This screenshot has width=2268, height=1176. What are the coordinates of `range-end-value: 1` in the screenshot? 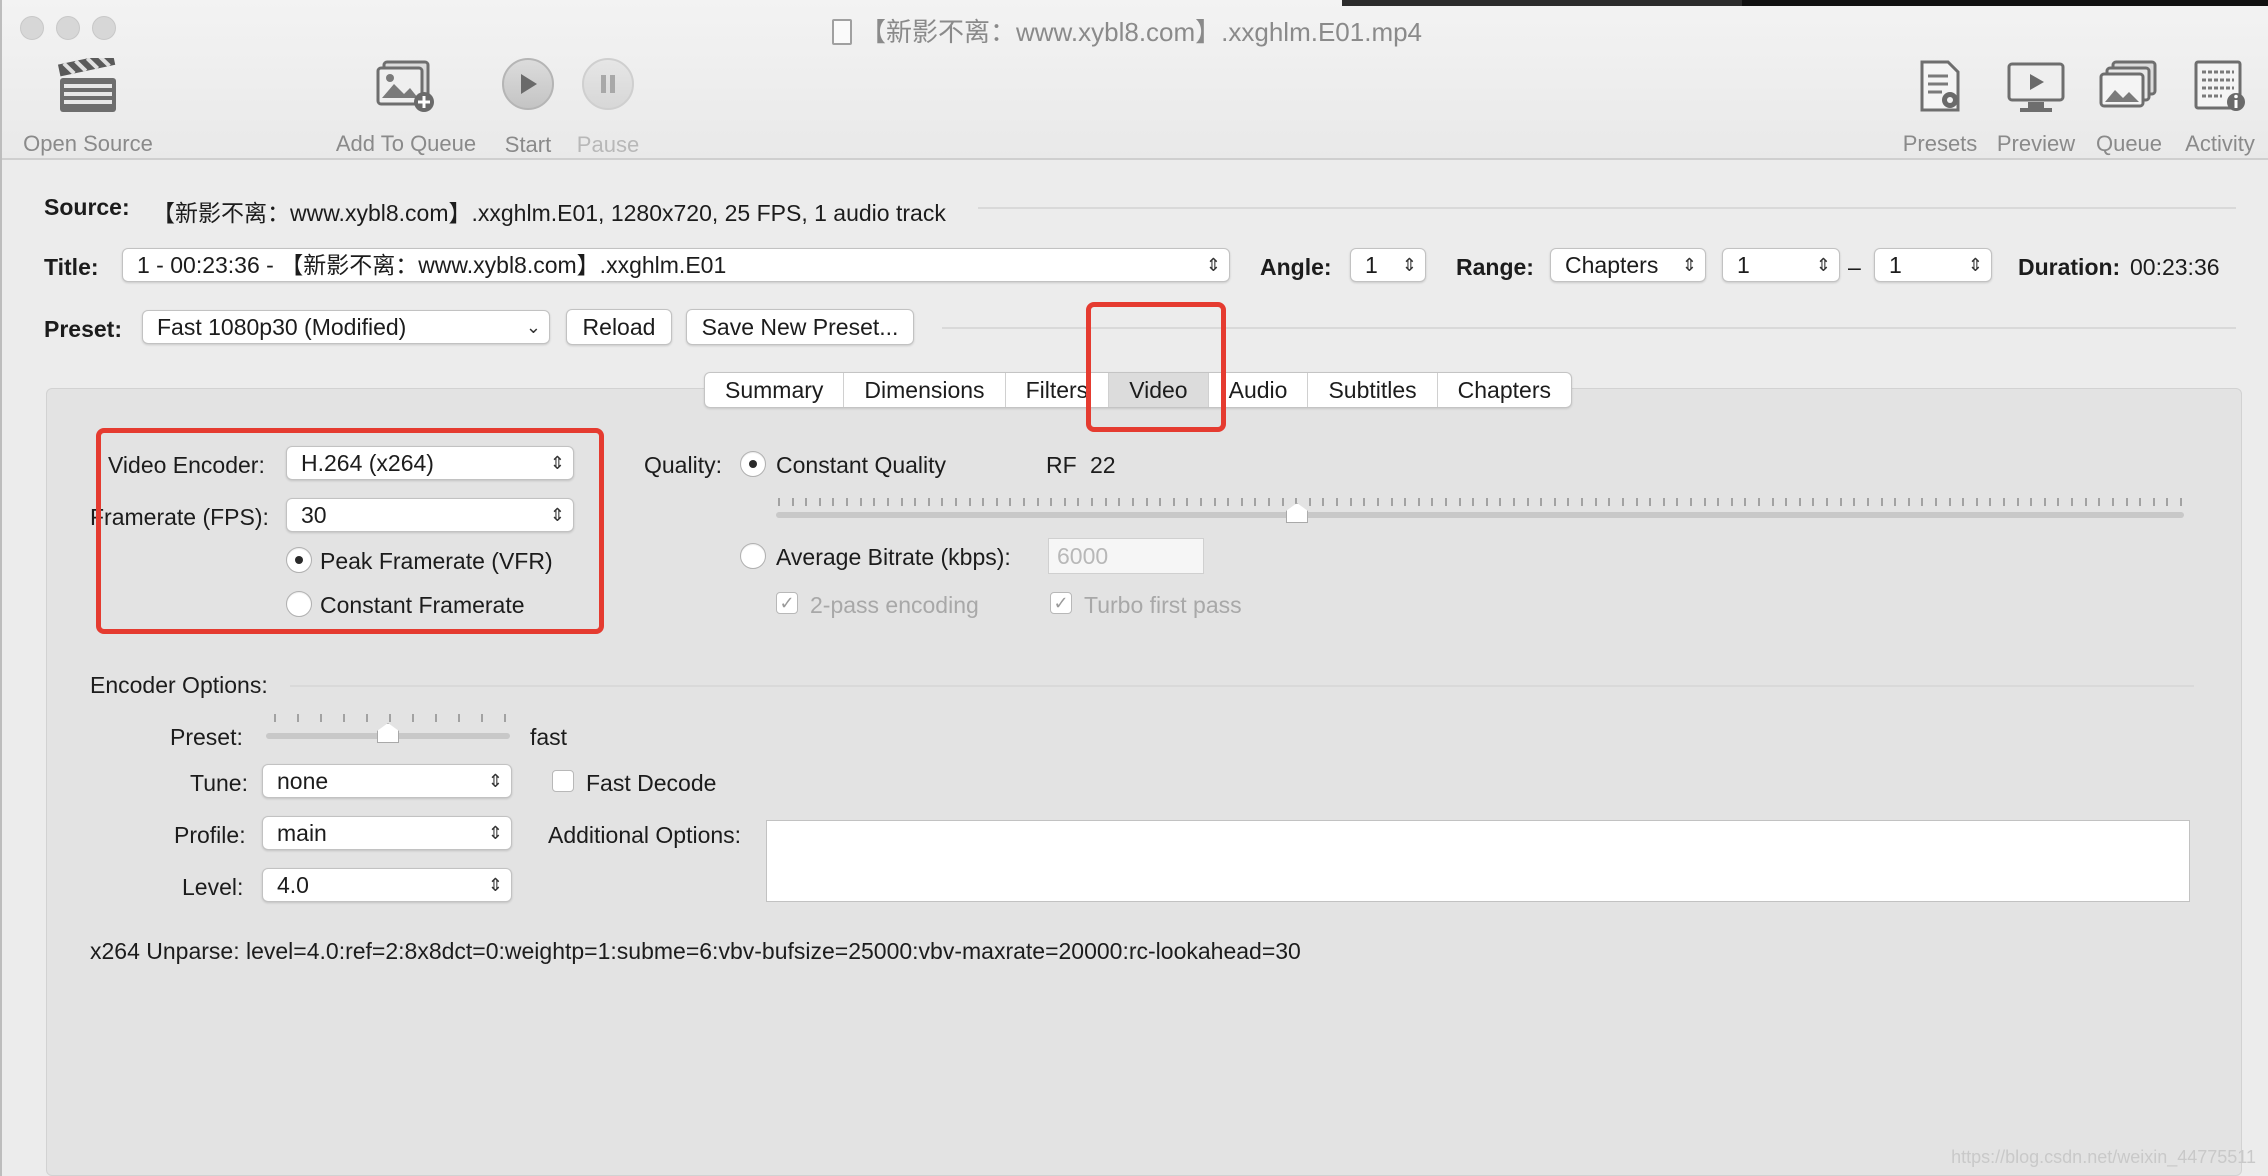 It's located at (1895, 265).